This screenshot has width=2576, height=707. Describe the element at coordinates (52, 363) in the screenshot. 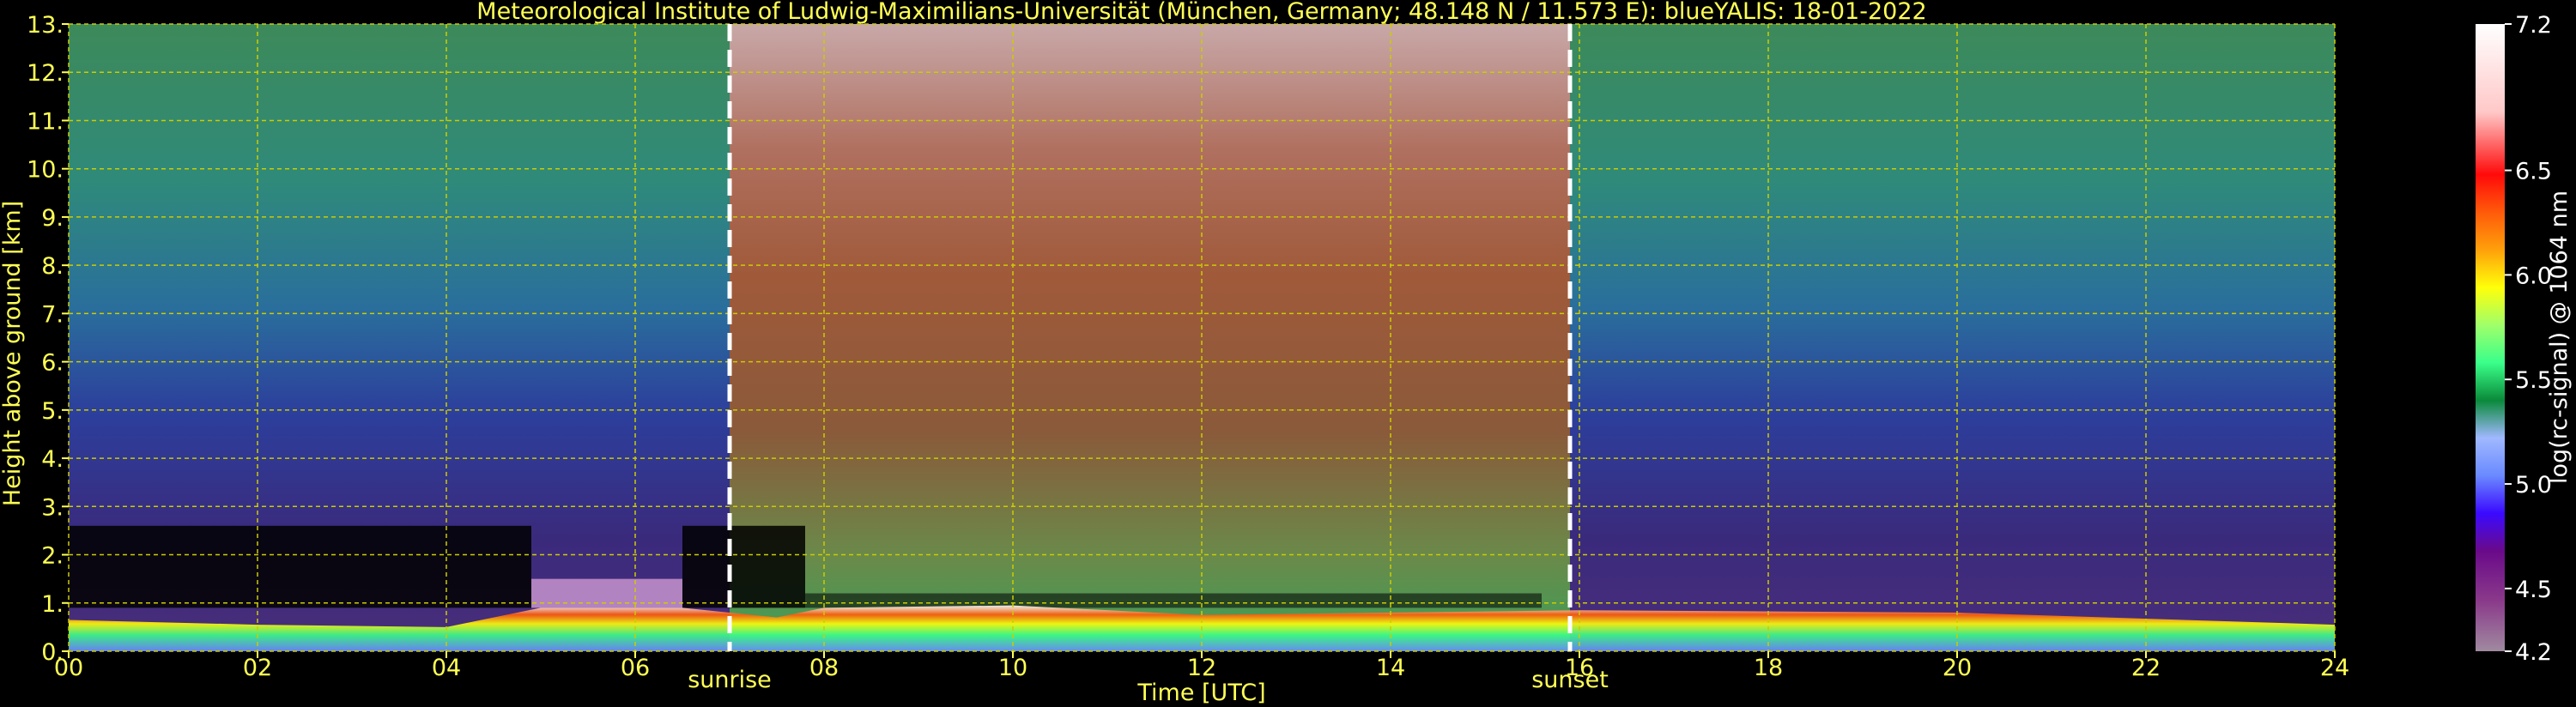

I see `y-tick-label: 6.` at that location.